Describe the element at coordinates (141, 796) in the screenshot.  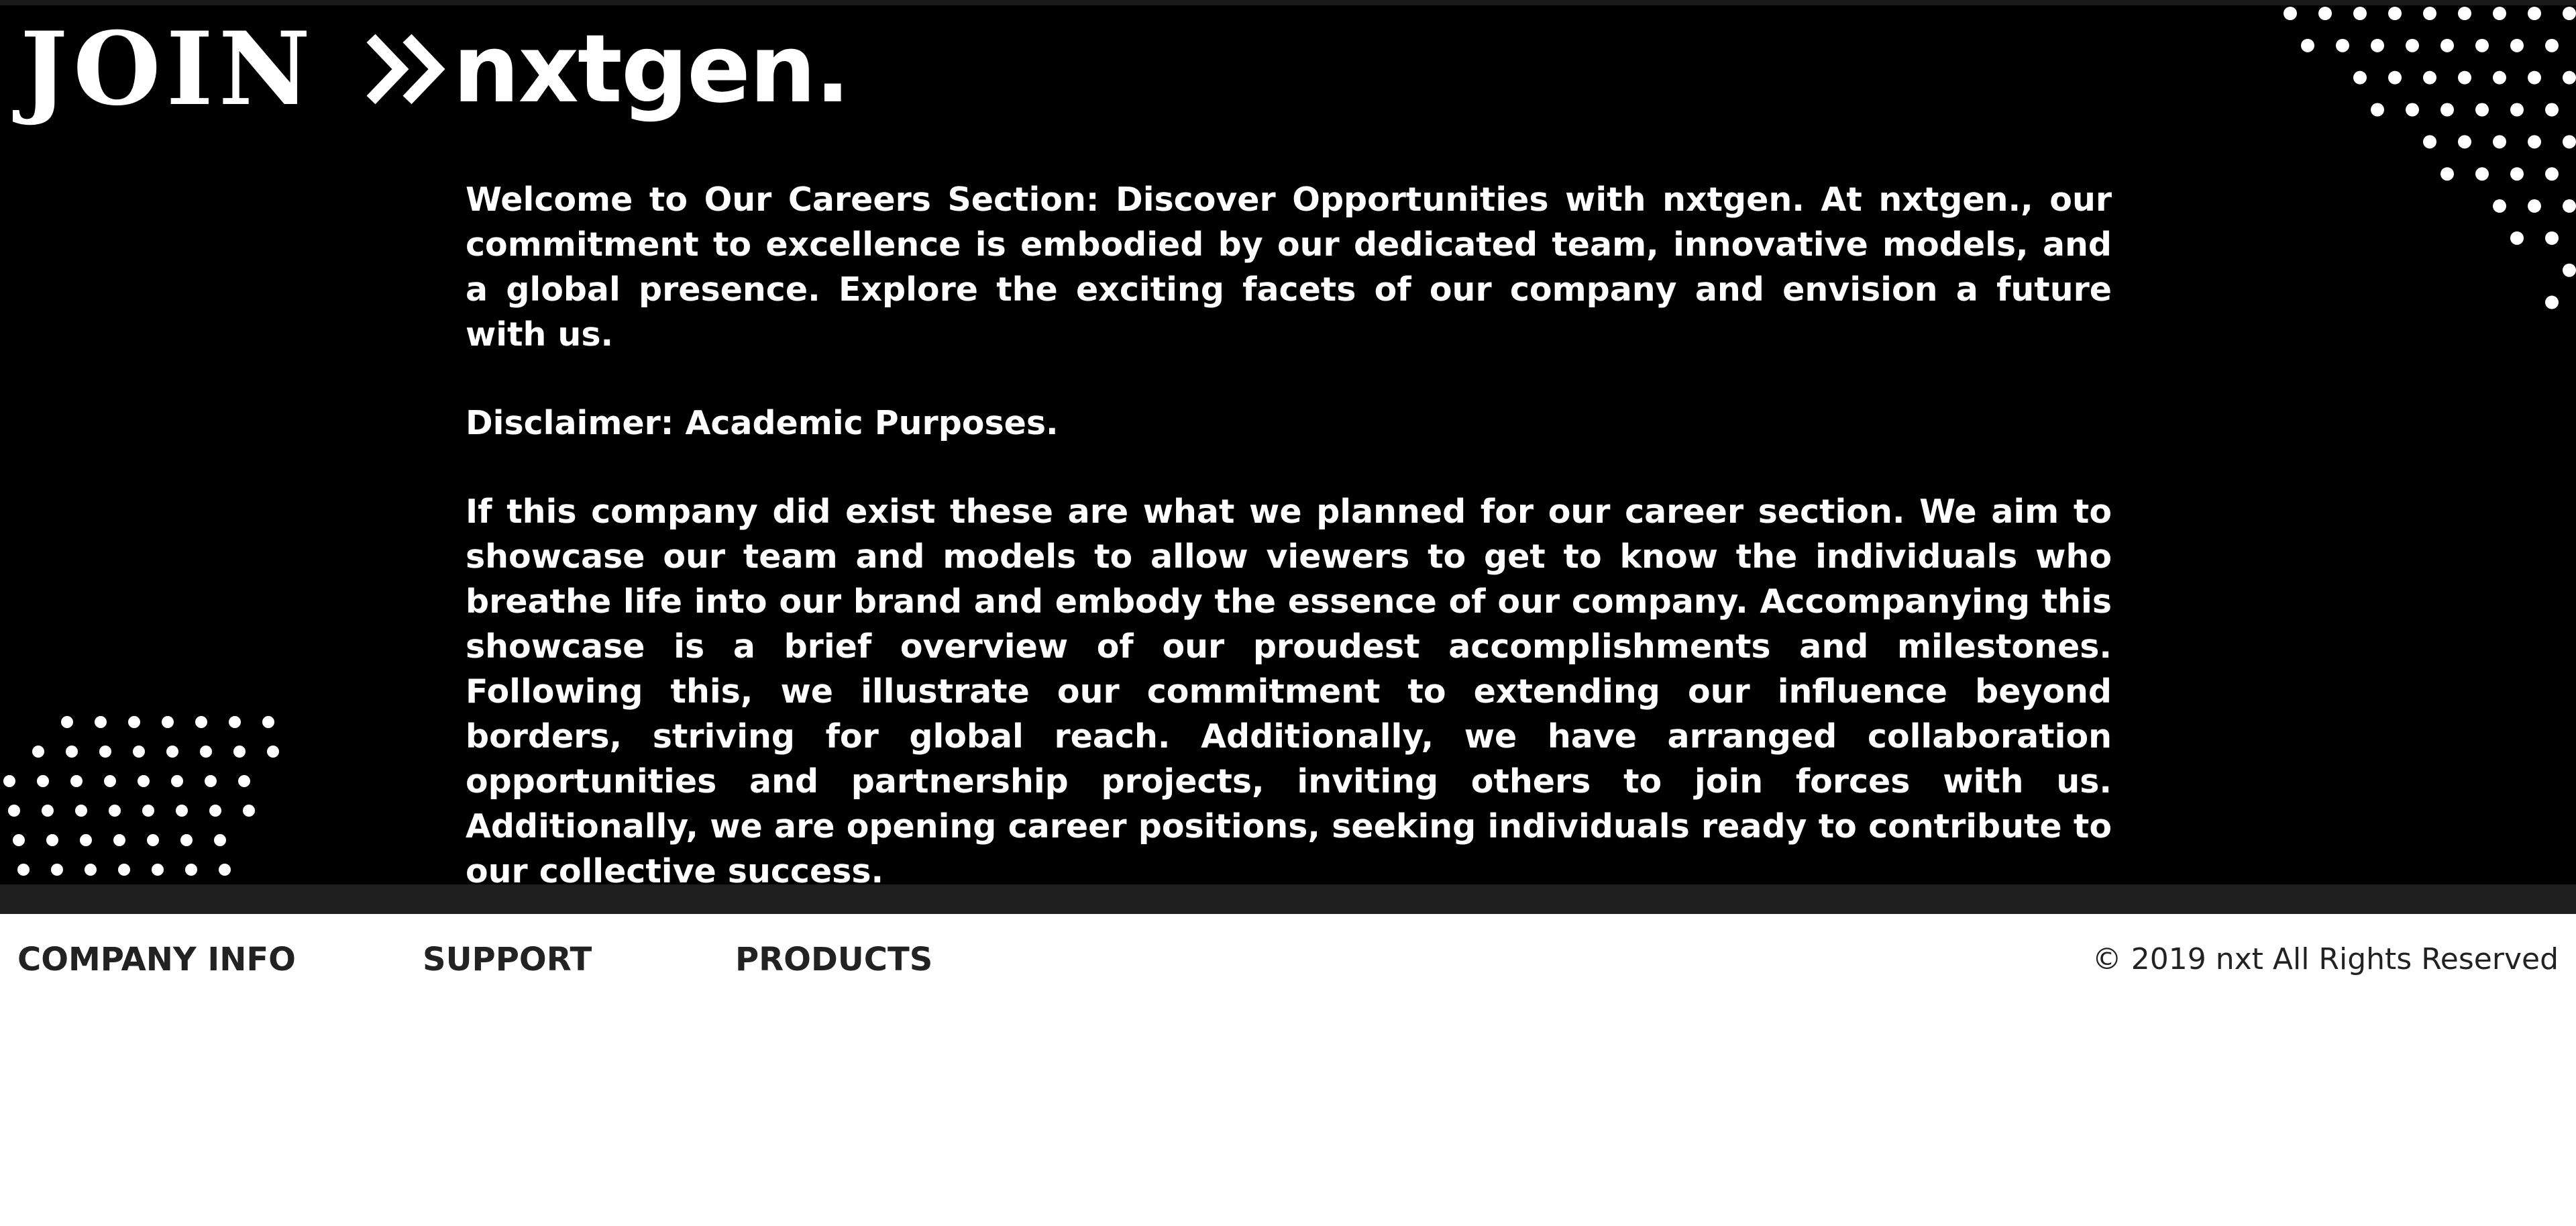
I see `dot-pattern-bottom-left` at that location.